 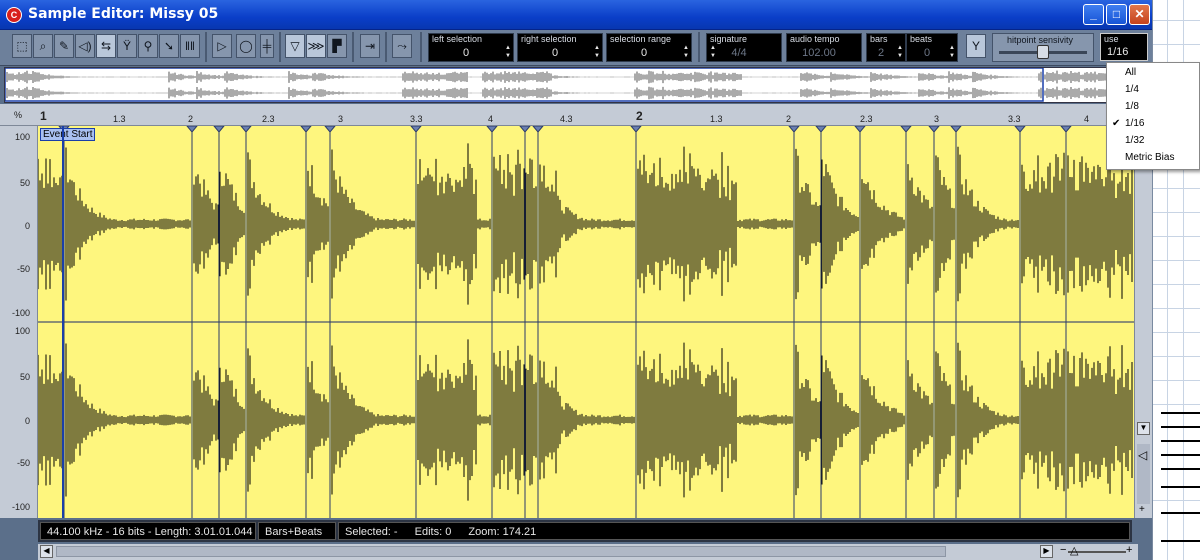 What do you see at coordinates (267, 46) in the screenshot?
I see `volume-fader-icon: ╪` at bounding box center [267, 46].